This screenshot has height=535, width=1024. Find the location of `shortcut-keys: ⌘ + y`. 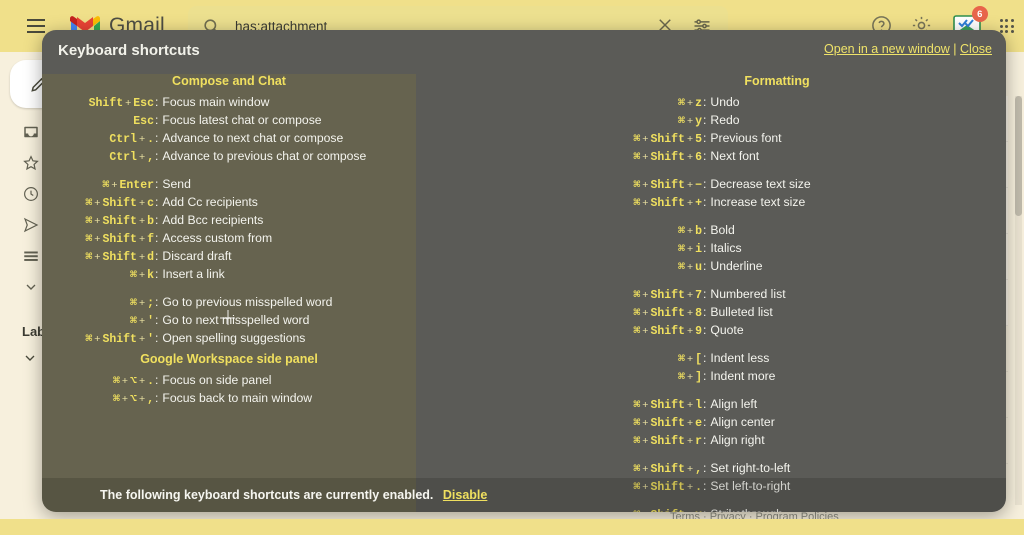

shortcut-keys: ⌘ + y is located at coordinates (690, 121).